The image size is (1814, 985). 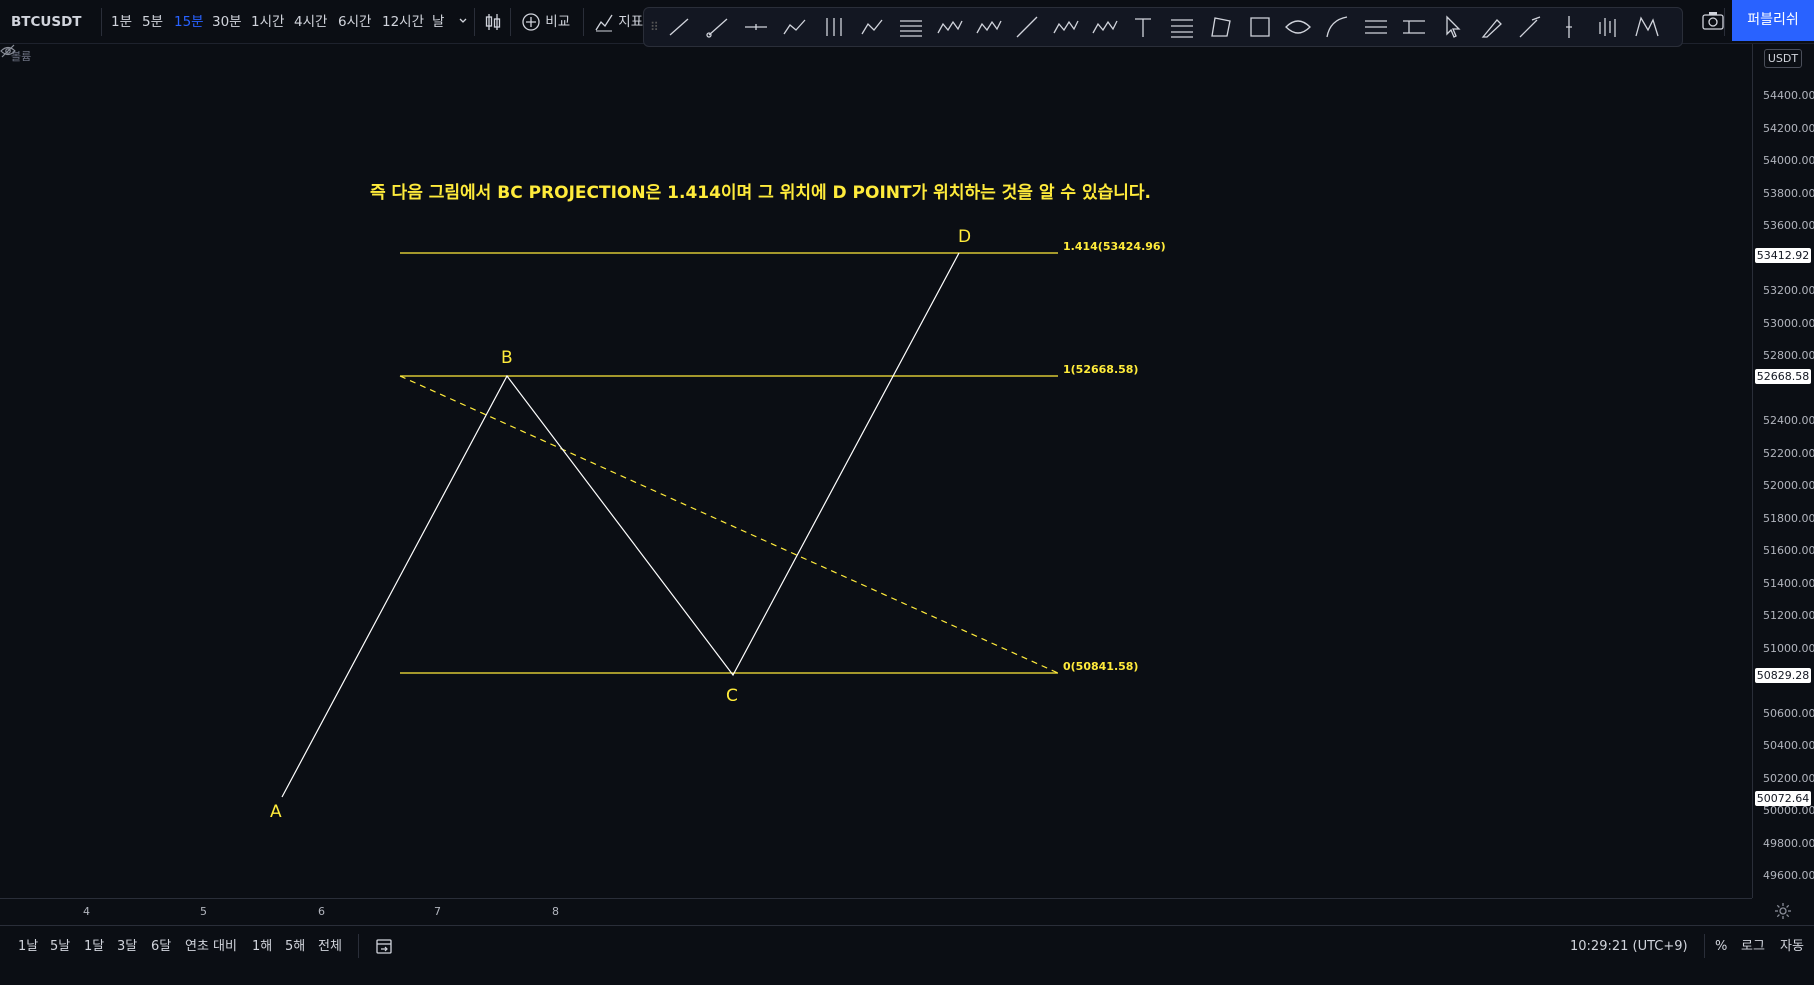 What do you see at coordinates (1783, 799) in the screenshot?
I see `price-label: 50072.64` at bounding box center [1783, 799].